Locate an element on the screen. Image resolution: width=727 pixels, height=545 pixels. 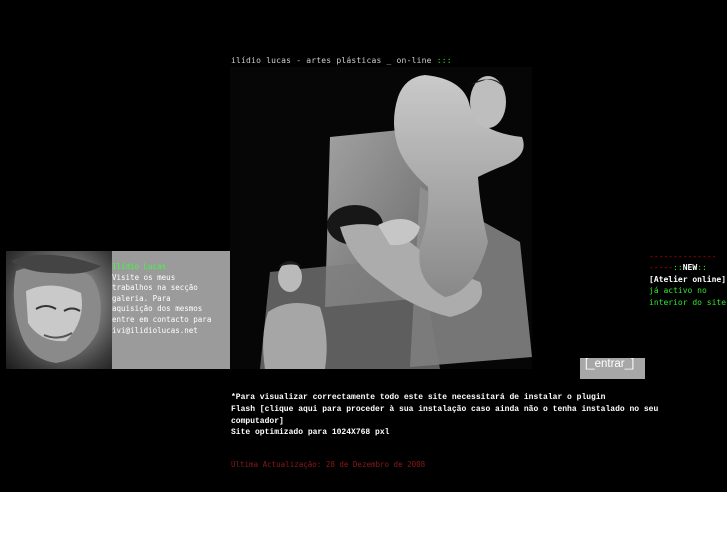
promo-line: galeria. Para is located at coordinates (141, 298).